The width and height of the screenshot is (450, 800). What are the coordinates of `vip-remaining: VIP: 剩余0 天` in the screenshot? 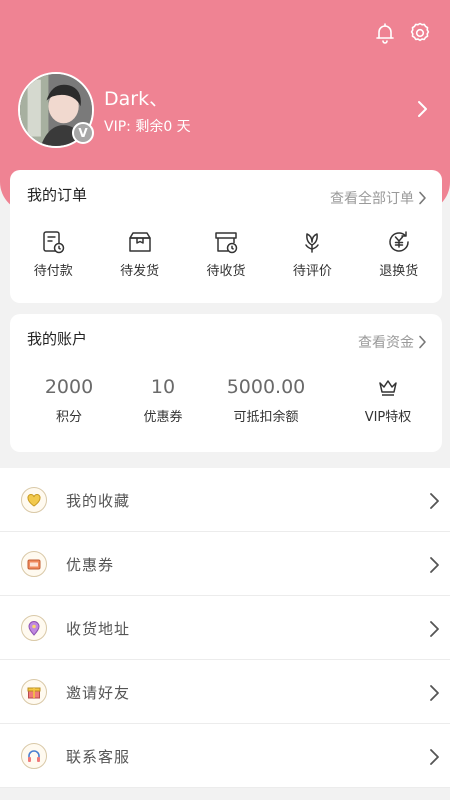 It's located at (147, 127).